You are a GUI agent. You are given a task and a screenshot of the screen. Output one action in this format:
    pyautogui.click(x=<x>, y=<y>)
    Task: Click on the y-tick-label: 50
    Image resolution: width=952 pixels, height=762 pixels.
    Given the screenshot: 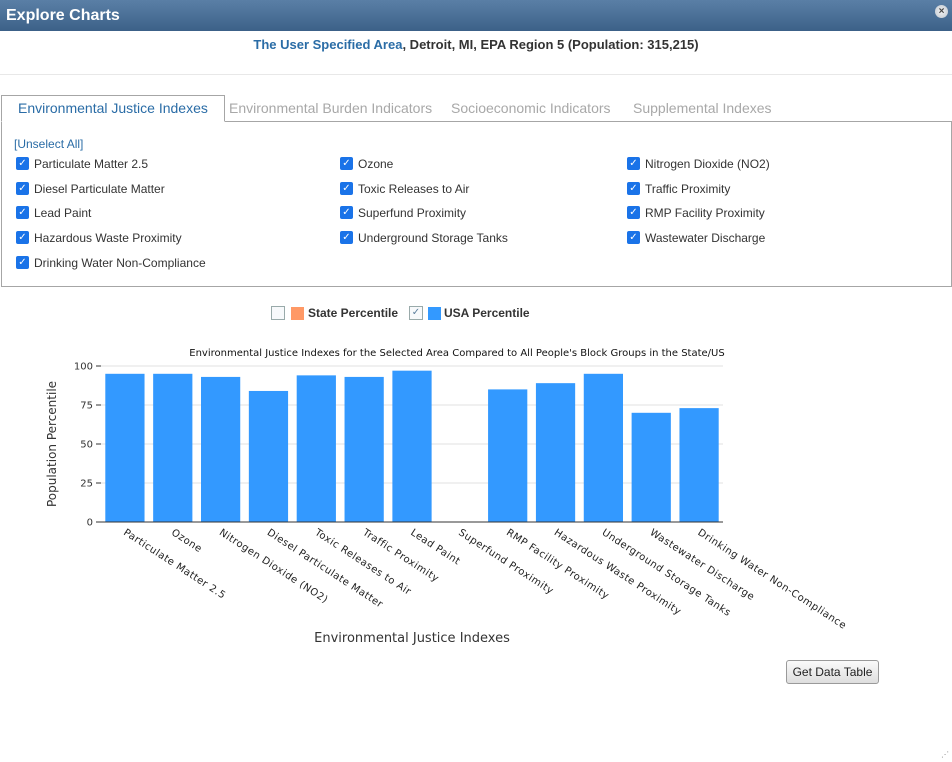 What is the action you would take?
    pyautogui.click(x=86, y=445)
    